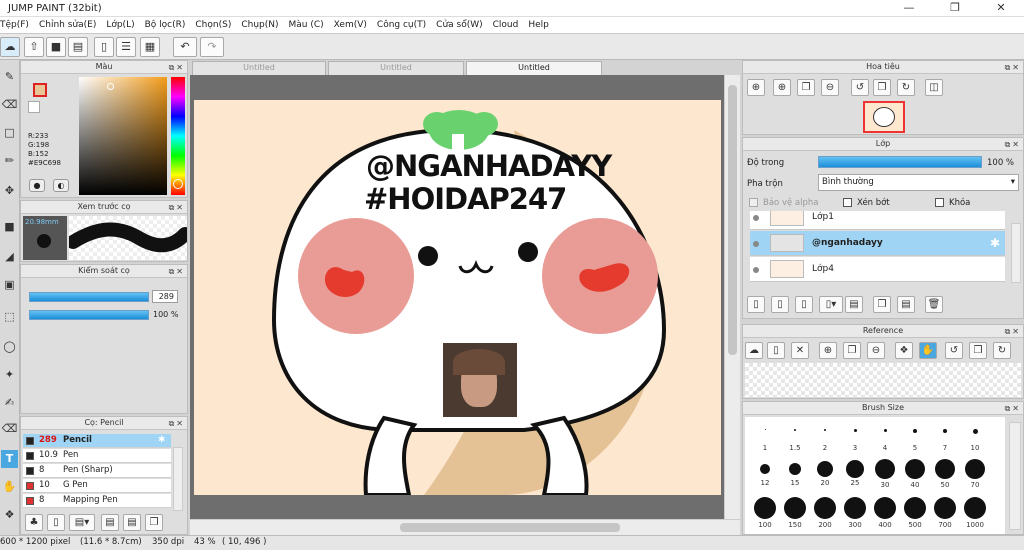 Image resolution: width=1024 pixels, height=550 pixels. What do you see at coordinates (756, 87) in the screenshot?
I see `zoom-fit-icon: ⊕` at bounding box center [756, 87].